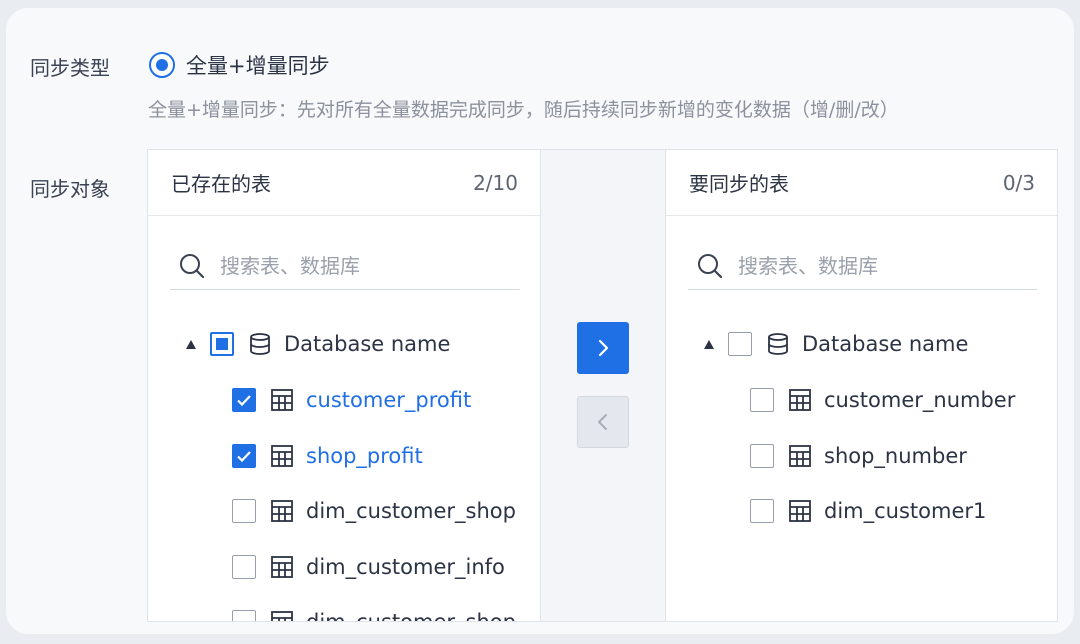 This screenshot has height=644, width=1080. I want to click on chevron-right-icon, so click(603, 348).